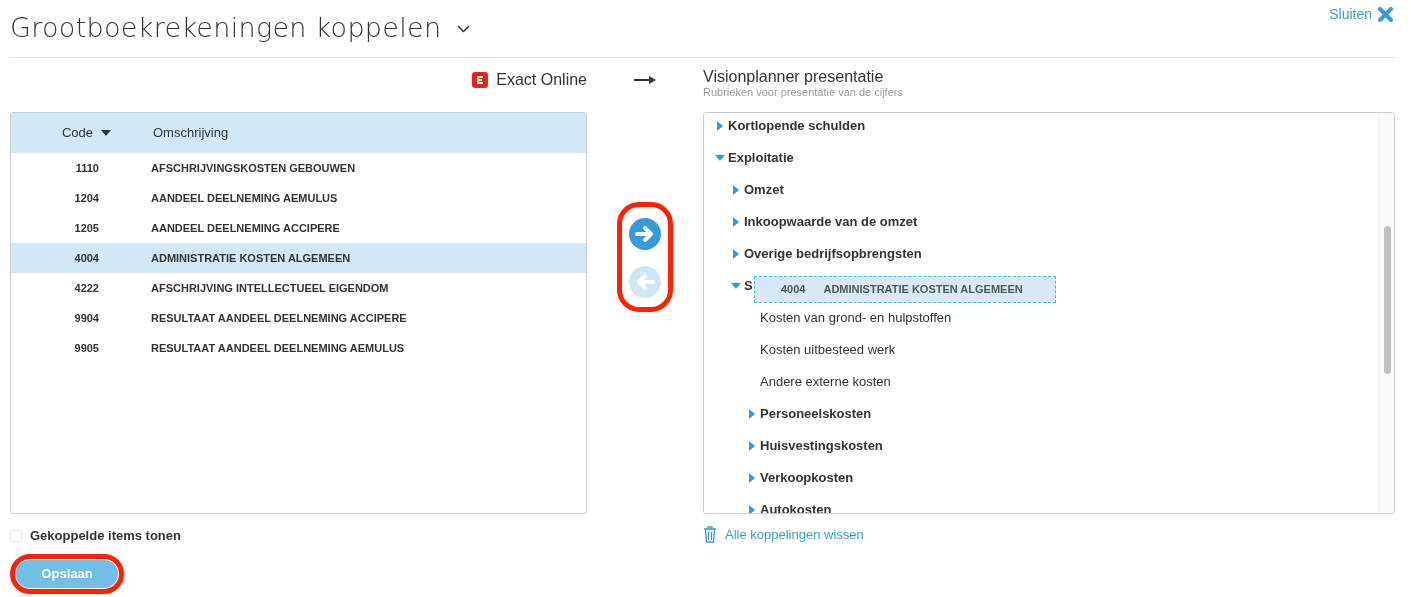 This screenshot has width=1411, height=597. Describe the element at coordinates (797, 126) in the screenshot. I see `tree-item: Kortlopende schulden` at that location.